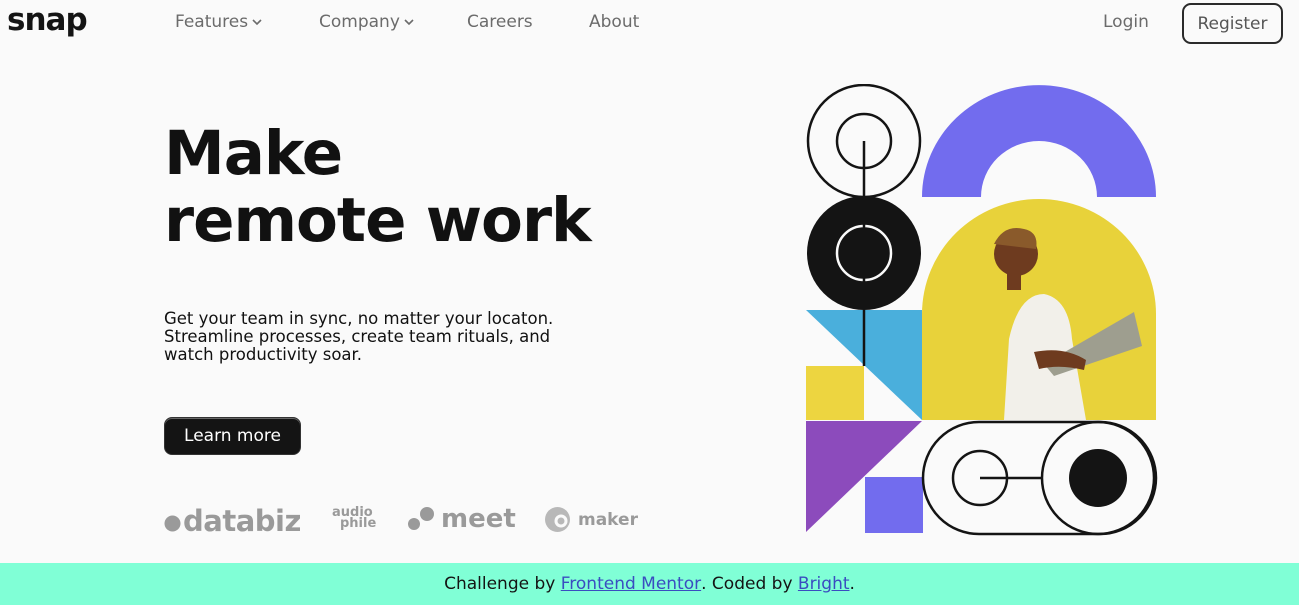 The width and height of the screenshot is (1299, 605). What do you see at coordinates (212, 22) in the screenshot?
I see `nav-item-label: Features` at bounding box center [212, 22].